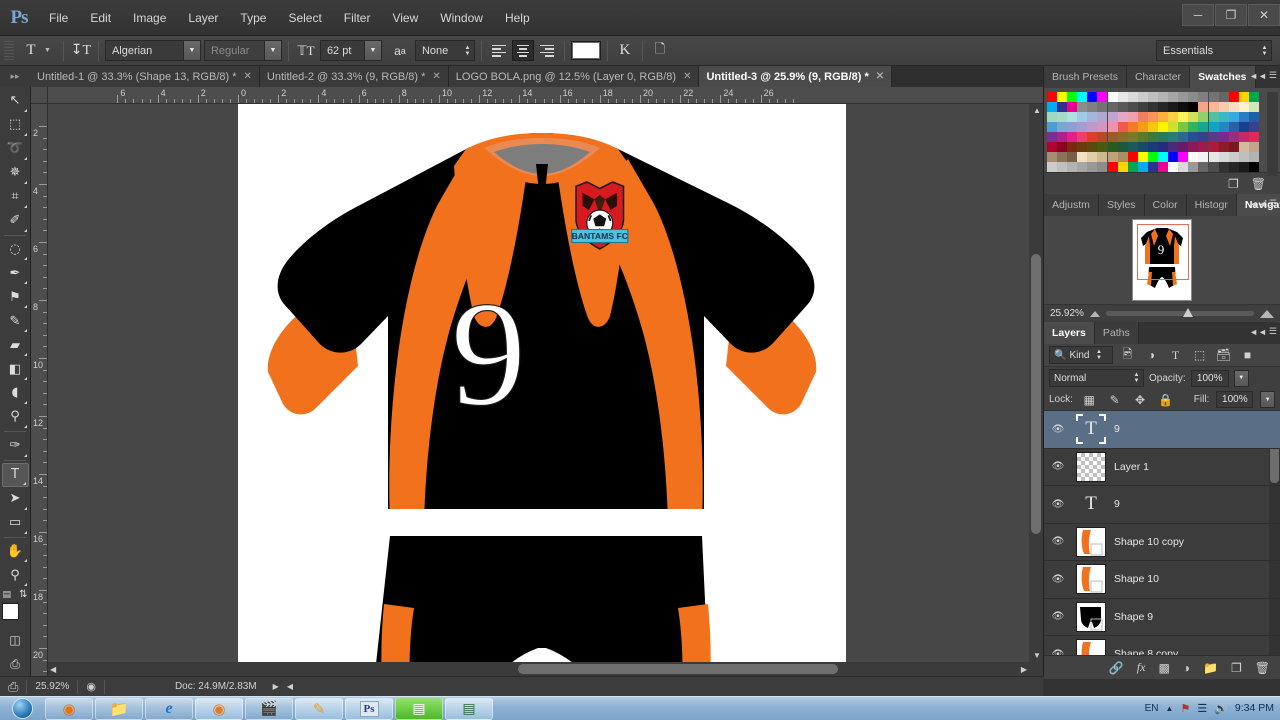 Image resolution: width=1280 pixels, height=720 pixels. Describe the element at coordinates (219, 708) in the screenshot. I see `taskbar-item-media-player: ◉` at that location.